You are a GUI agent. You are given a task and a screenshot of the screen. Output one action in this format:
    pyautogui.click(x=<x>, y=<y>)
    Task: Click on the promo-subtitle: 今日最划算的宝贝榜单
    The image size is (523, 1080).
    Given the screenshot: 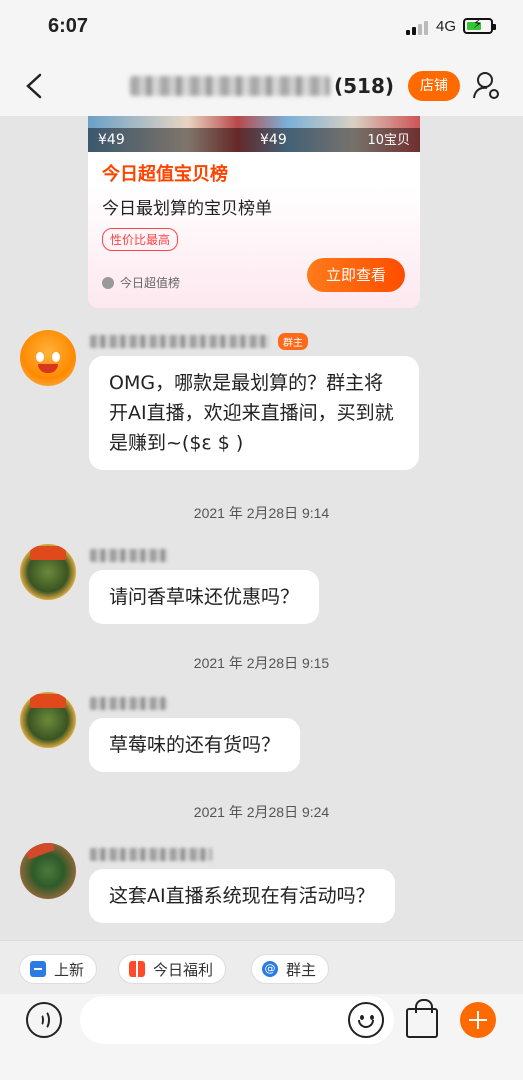 What is the action you would take?
    pyautogui.click(x=187, y=209)
    